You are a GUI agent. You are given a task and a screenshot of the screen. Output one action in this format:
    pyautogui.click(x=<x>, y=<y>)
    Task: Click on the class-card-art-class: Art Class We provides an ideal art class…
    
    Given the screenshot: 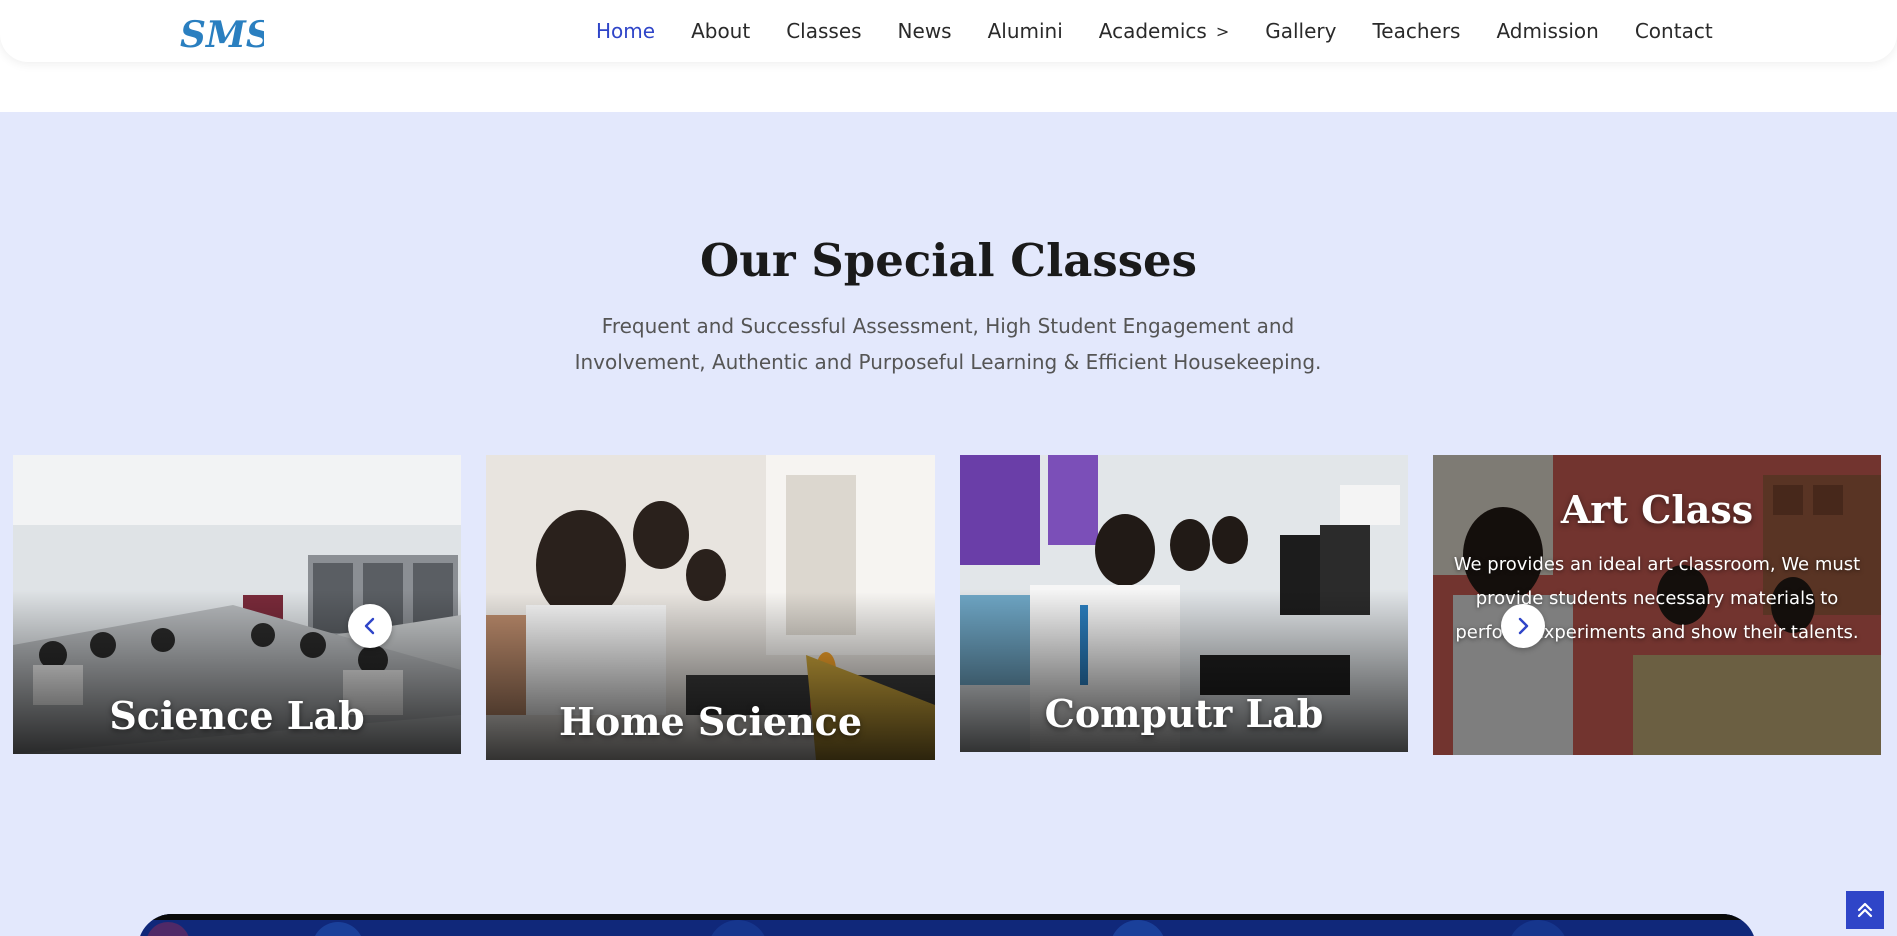 What is the action you would take?
    pyautogui.click(x=1657, y=605)
    